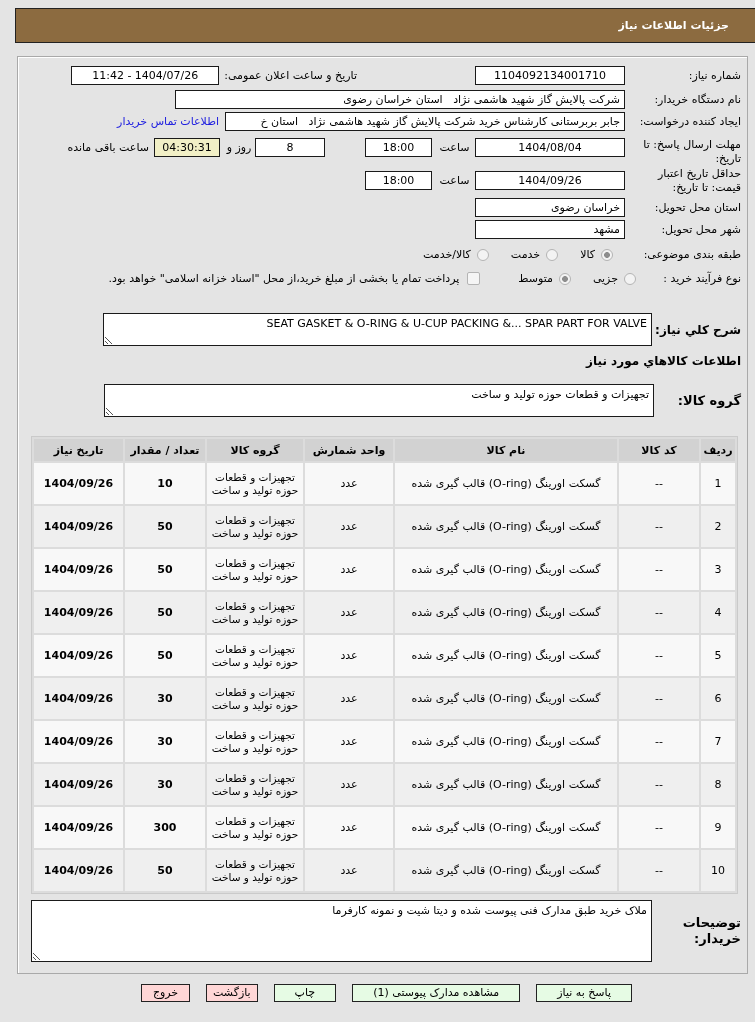 The image size is (755, 1022). I want to click on field-label: ساعت, so click(454, 180).